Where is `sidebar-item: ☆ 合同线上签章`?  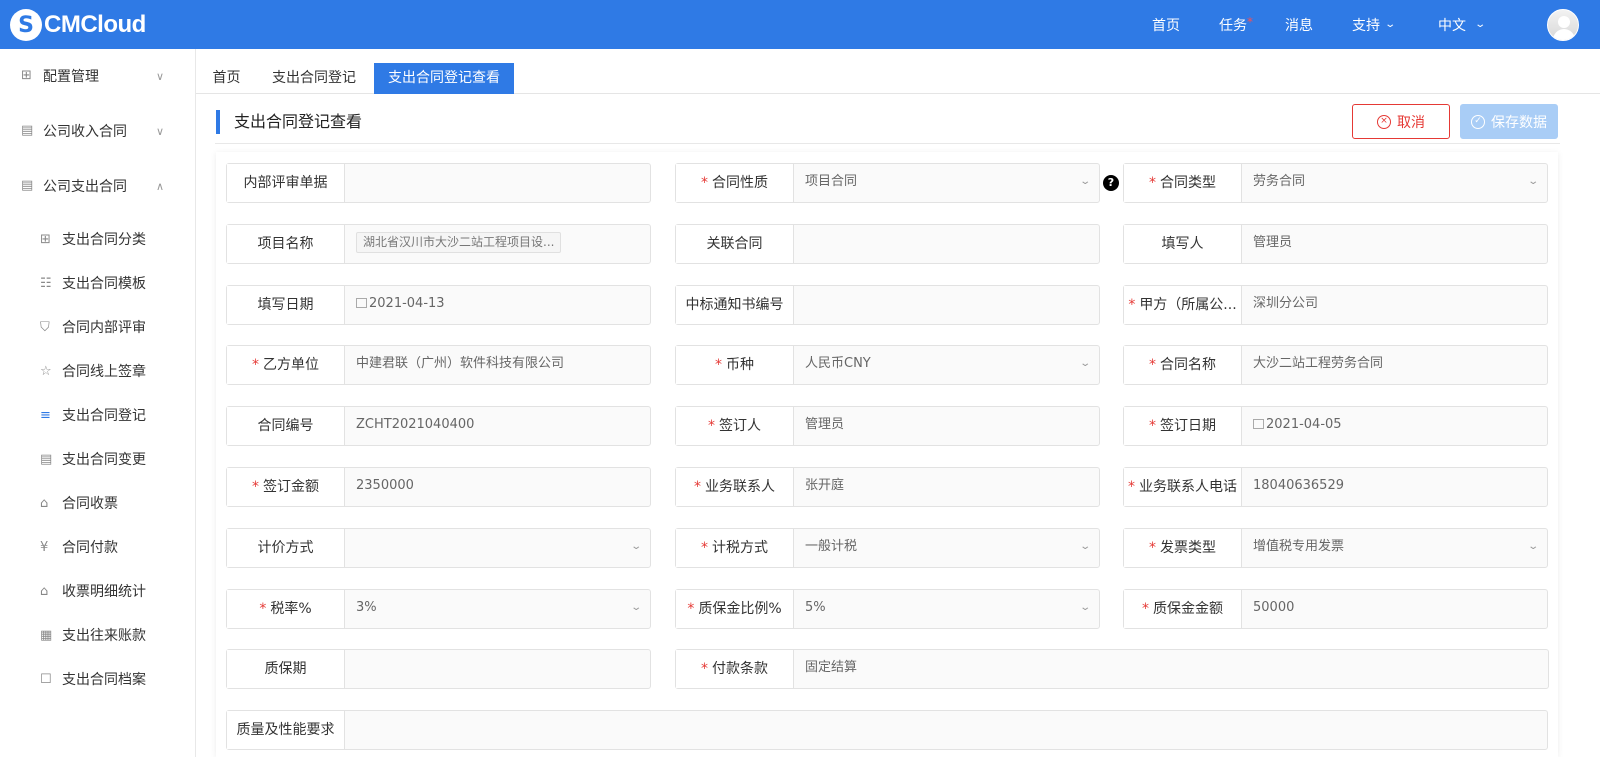
sidebar-item: ☆ 合同线上签章 is located at coordinates (98, 371).